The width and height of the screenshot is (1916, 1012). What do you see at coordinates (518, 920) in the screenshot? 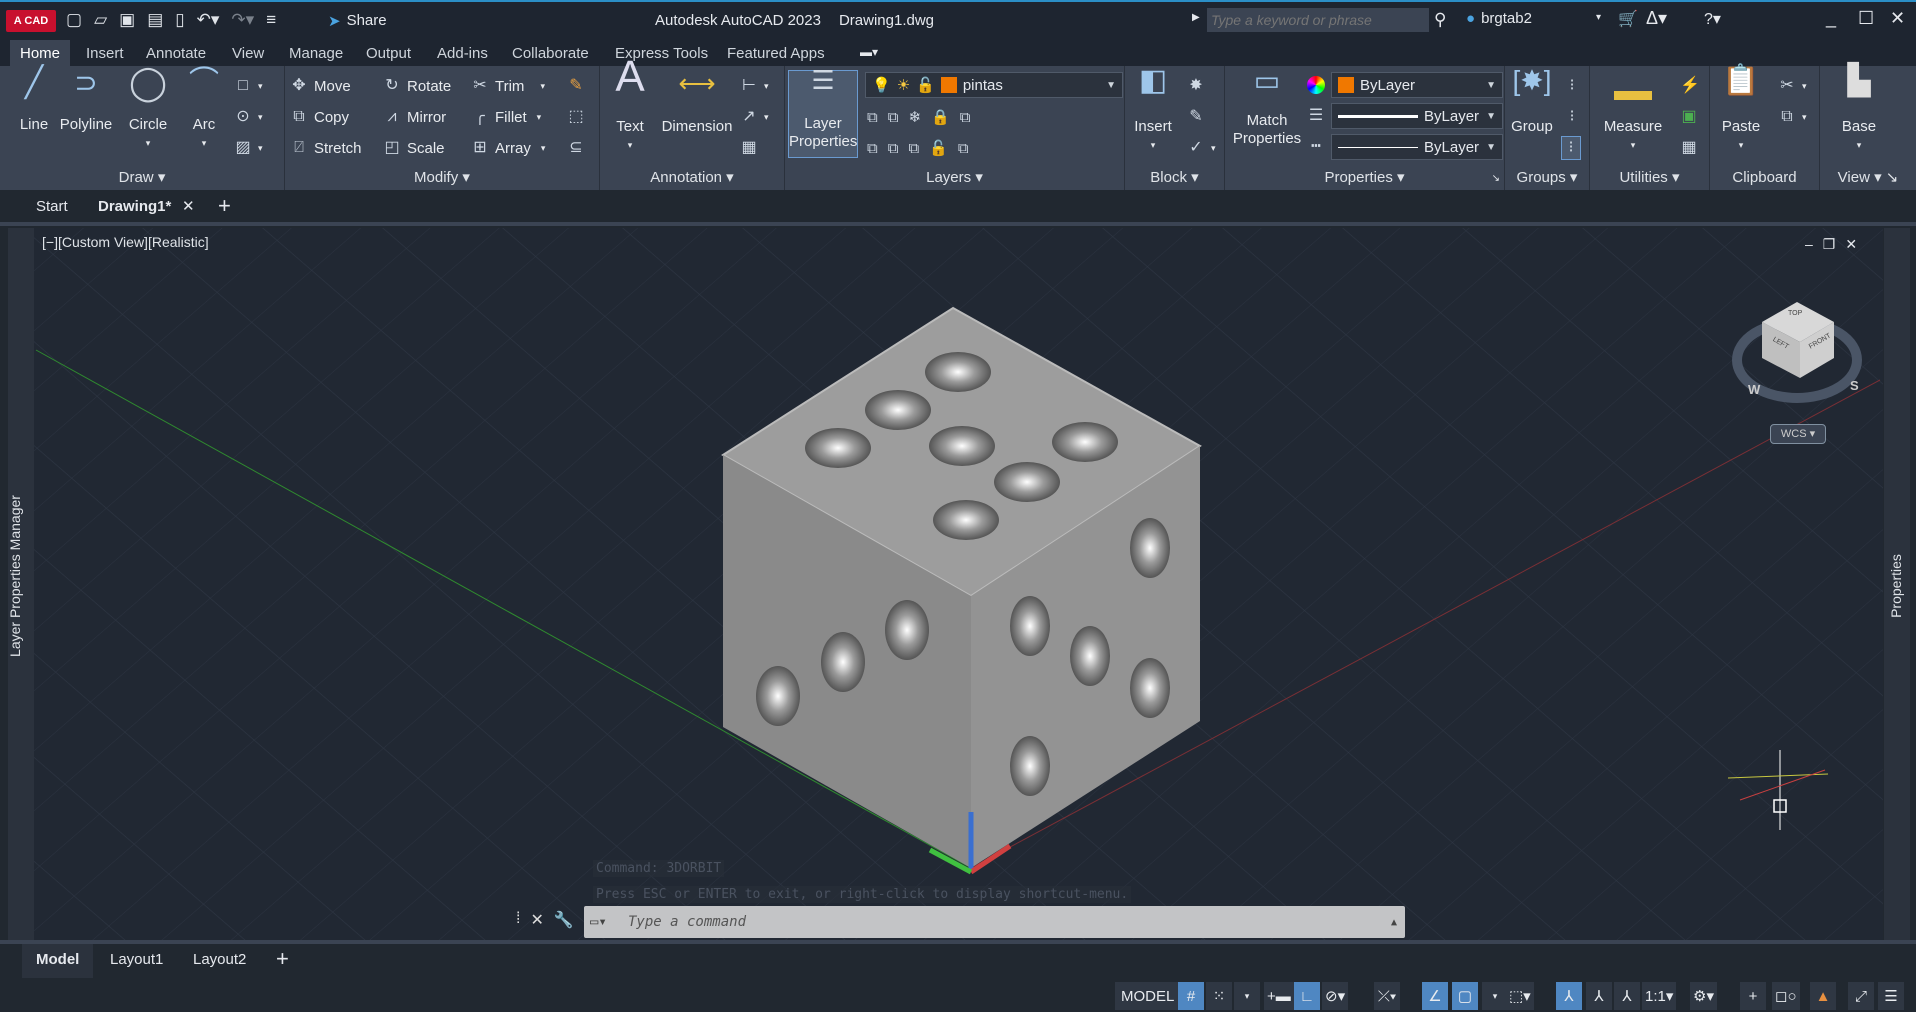
I see `command-grip-icon: ⁞` at bounding box center [518, 920].